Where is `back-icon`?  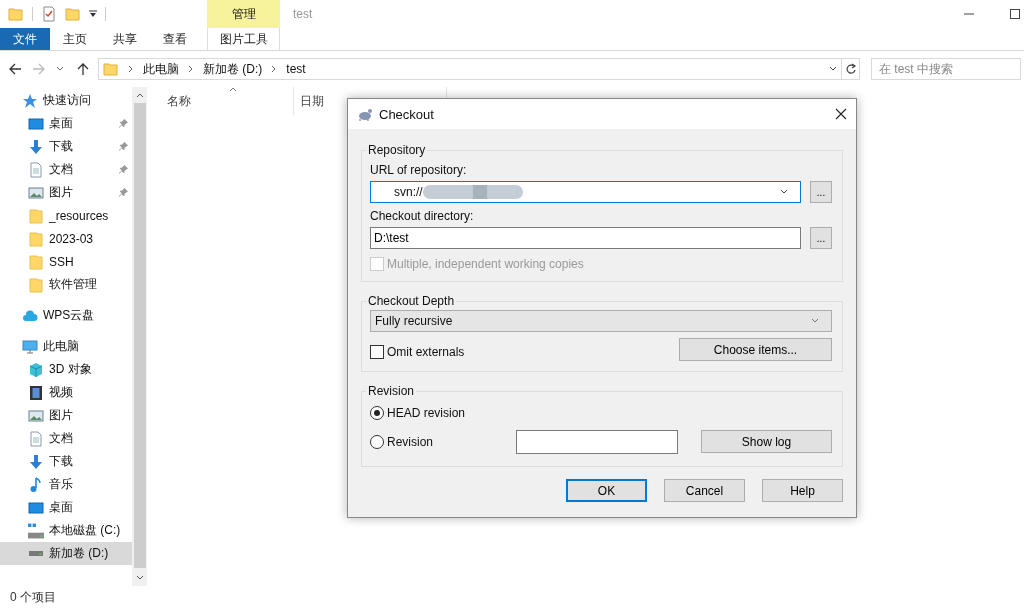
back-icon is located at coordinates (15, 69).